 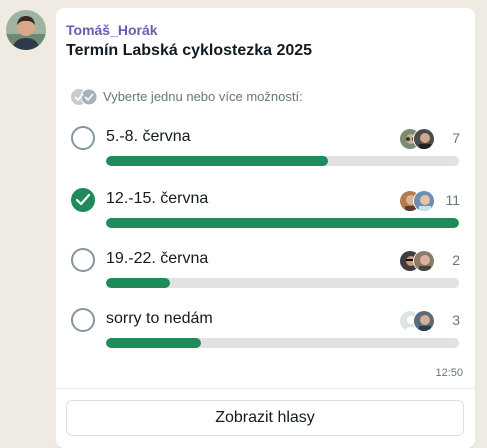 I want to click on poll-option: 19.-22. června 2, so click(x=265, y=272).